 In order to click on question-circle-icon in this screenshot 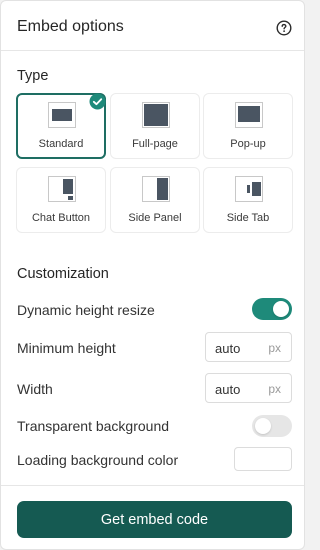, I will do `click(284, 28)`.